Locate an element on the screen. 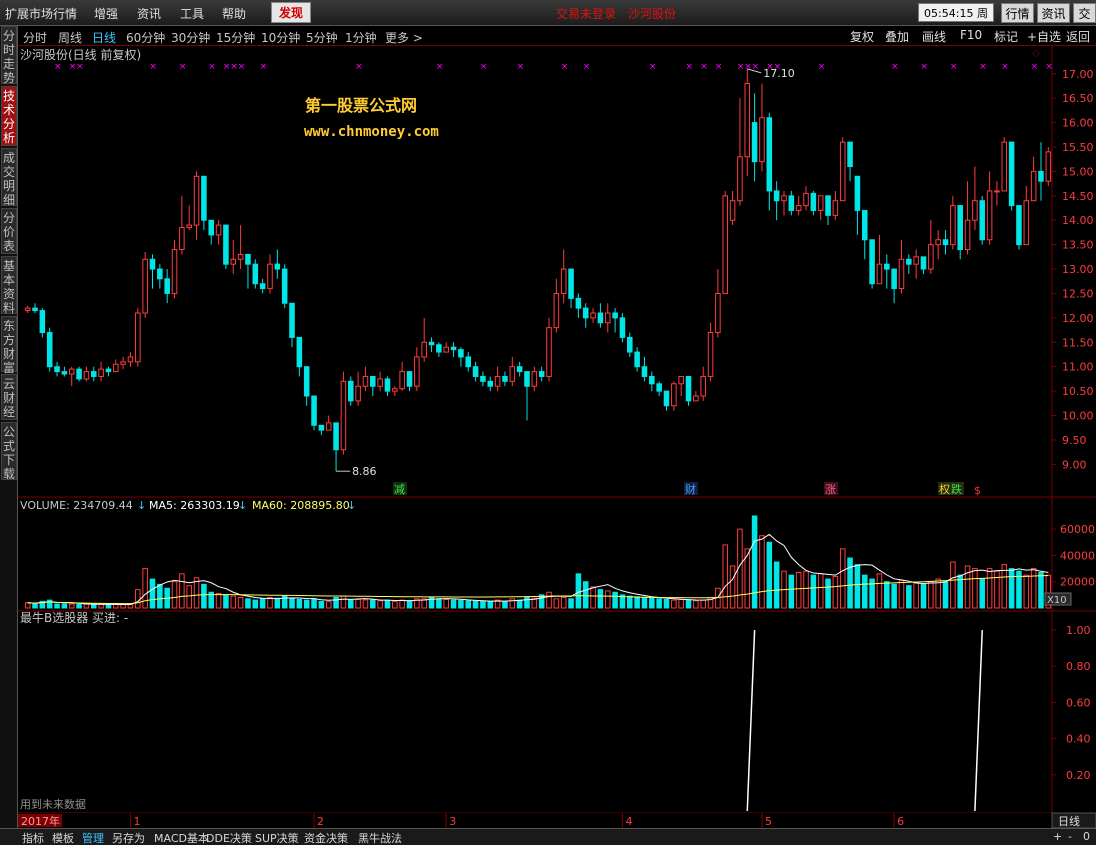 The image size is (1096, 845). menu-tools: 工具 is located at coordinates (192, 13).